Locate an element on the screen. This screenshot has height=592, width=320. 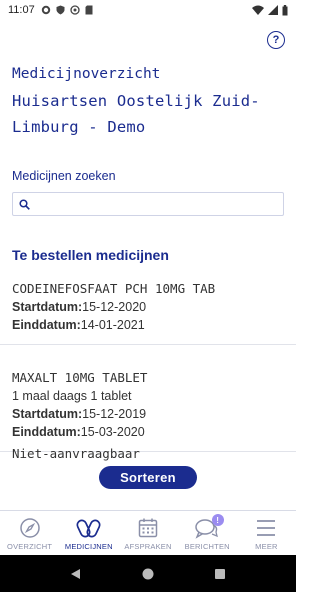
question-icon: ? is located at coordinates (276, 40).